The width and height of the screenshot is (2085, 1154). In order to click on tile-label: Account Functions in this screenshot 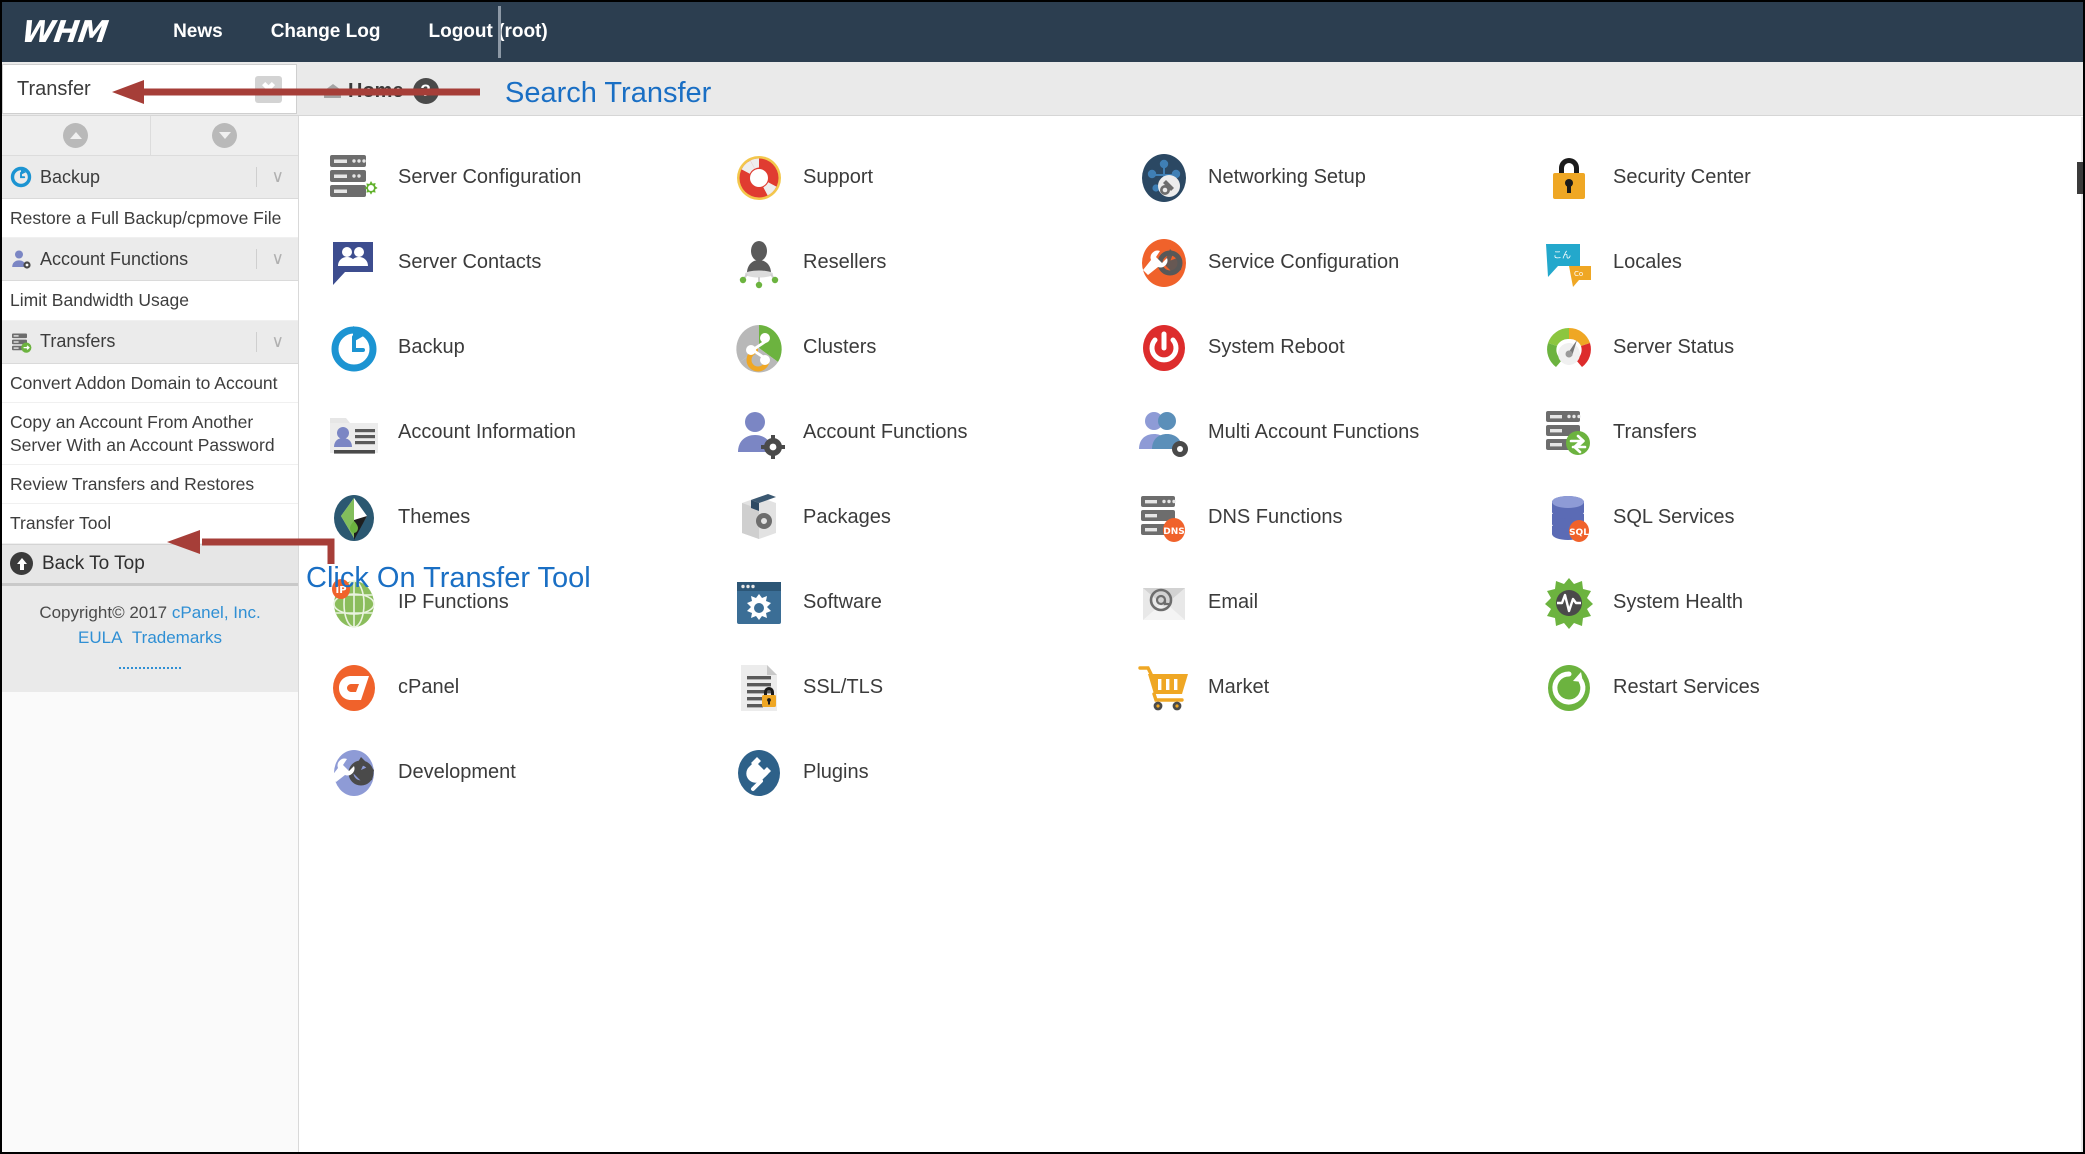, I will do `click(885, 432)`.